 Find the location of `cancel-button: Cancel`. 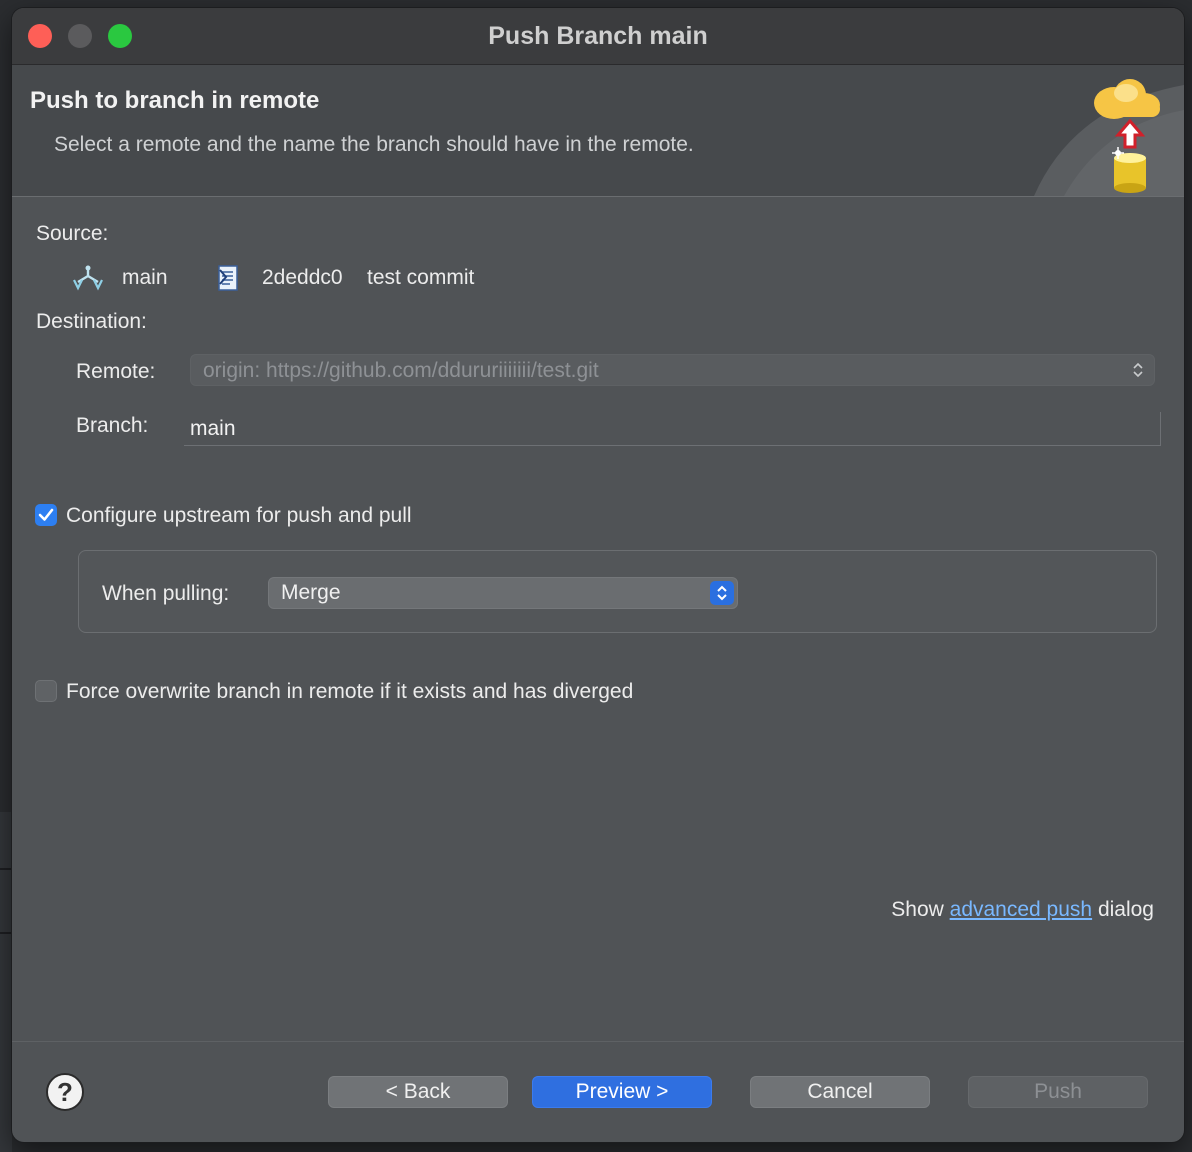

cancel-button: Cancel is located at coordinates (840, 1092).